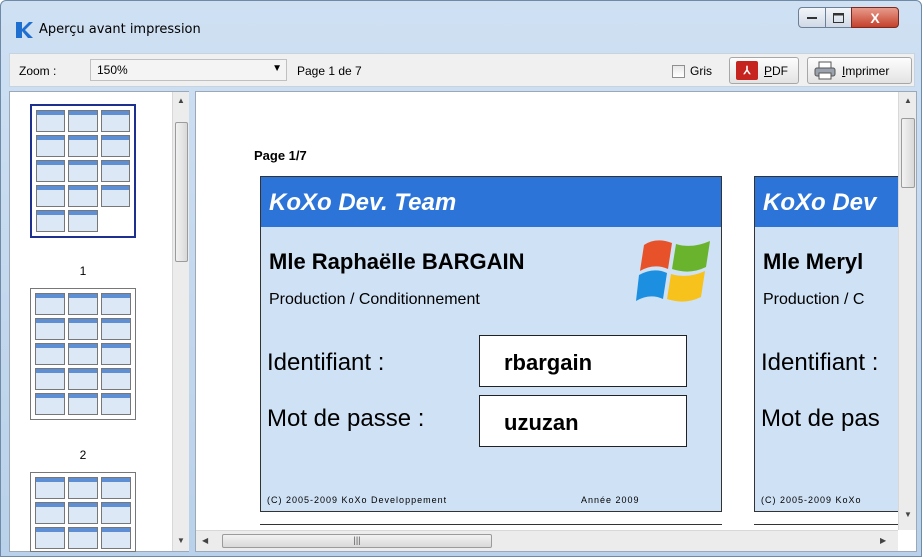 This screenshot has width=922, height=557. I want to click on zoom-select: 150% ▼, so click(188, 70).